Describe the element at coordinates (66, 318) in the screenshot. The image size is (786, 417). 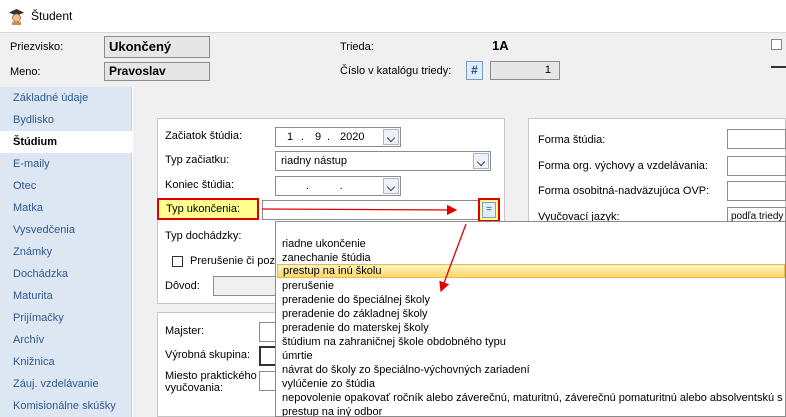
I see `sidebar-item-admissions: Prijímačky` at that location.